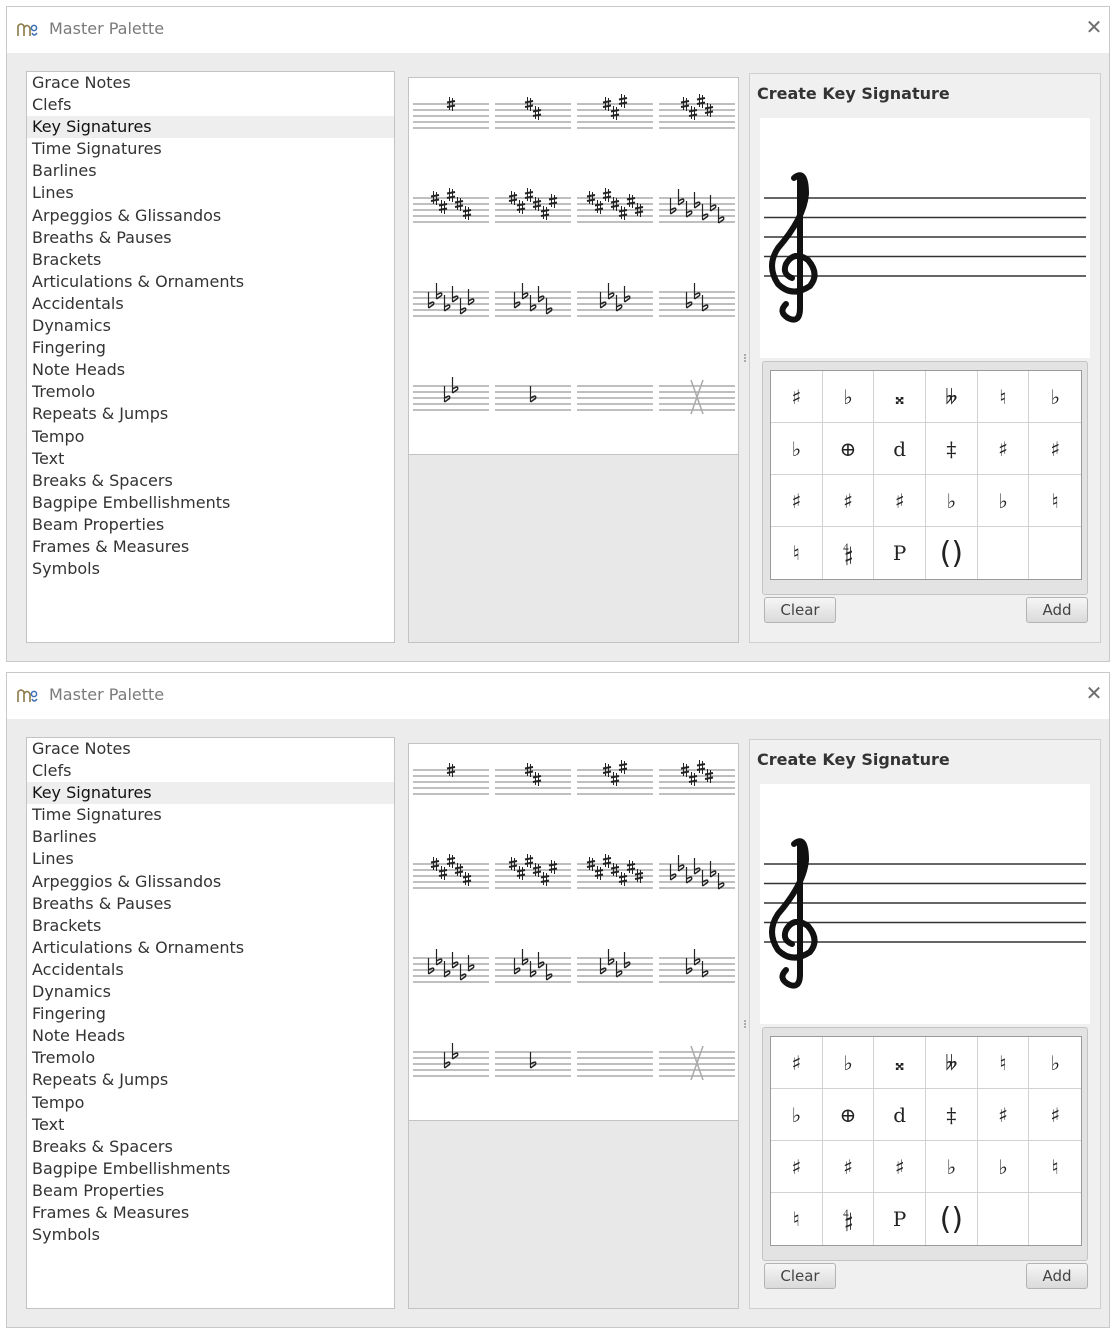  What do you see at coordinates (900, 553) in the screenshot?
I see `flat-flat-slash-icon: P` at bounding box center [900, 553].